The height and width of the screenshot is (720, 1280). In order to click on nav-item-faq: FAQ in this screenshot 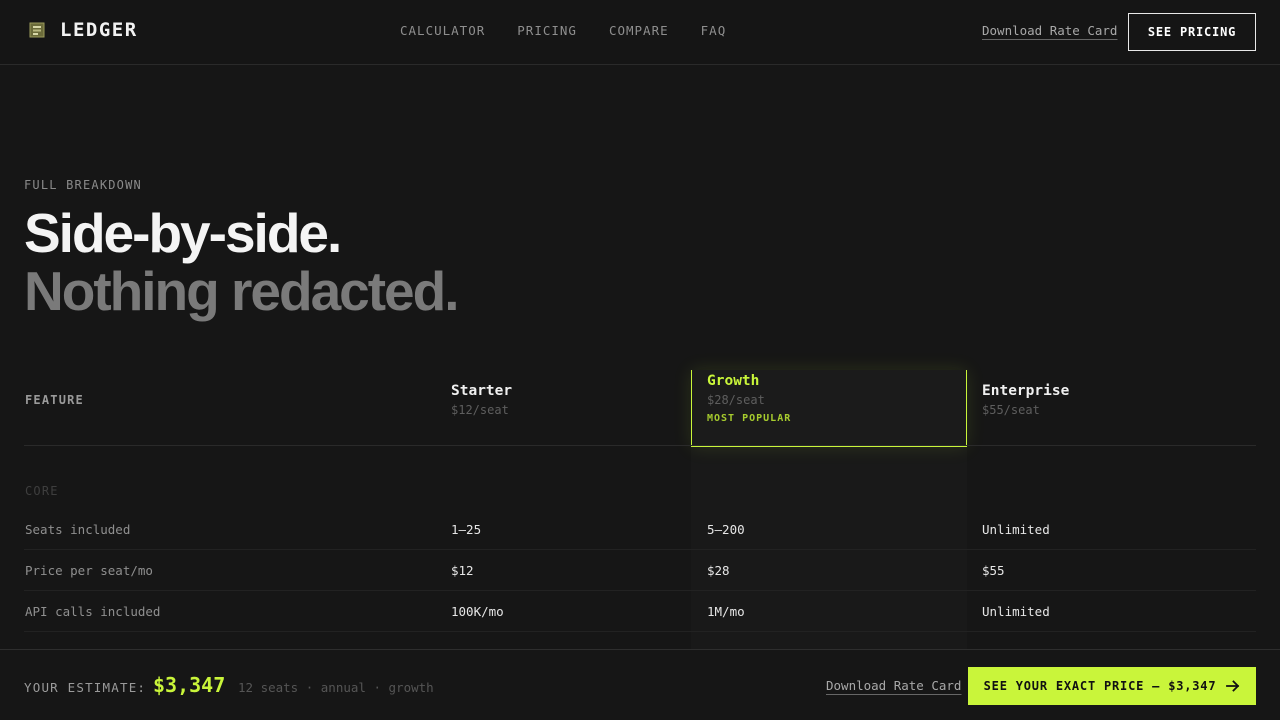, I will do `click(714, 30)`.